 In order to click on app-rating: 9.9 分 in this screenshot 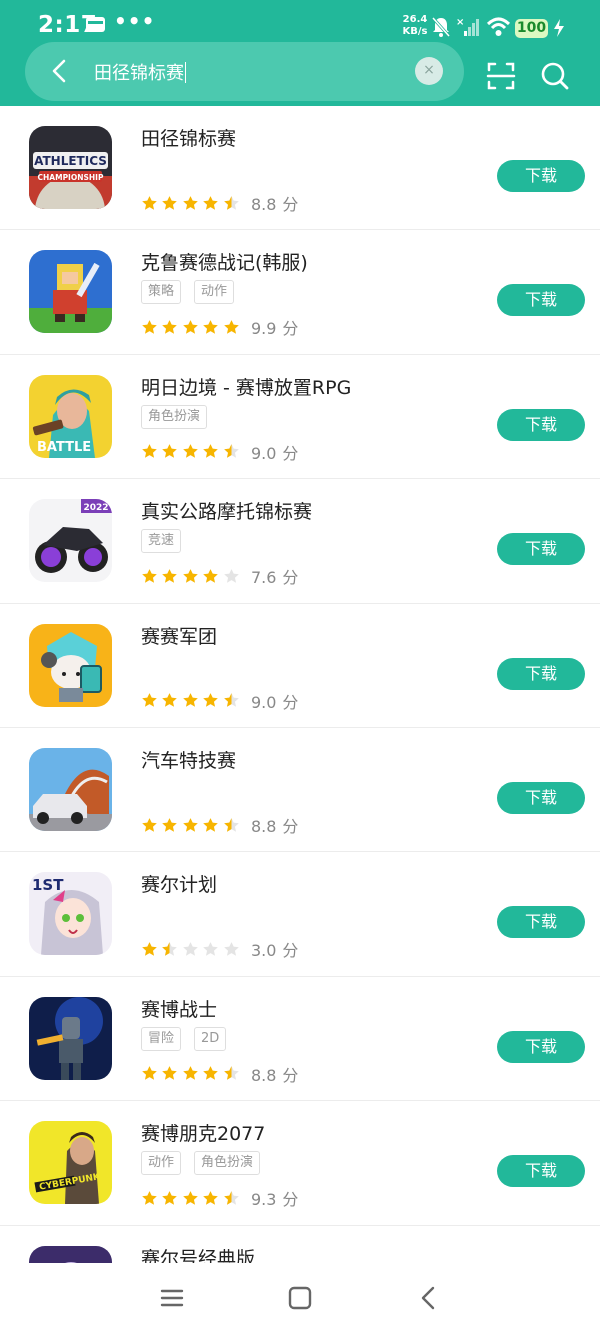, I will do `click(219, 327)`.